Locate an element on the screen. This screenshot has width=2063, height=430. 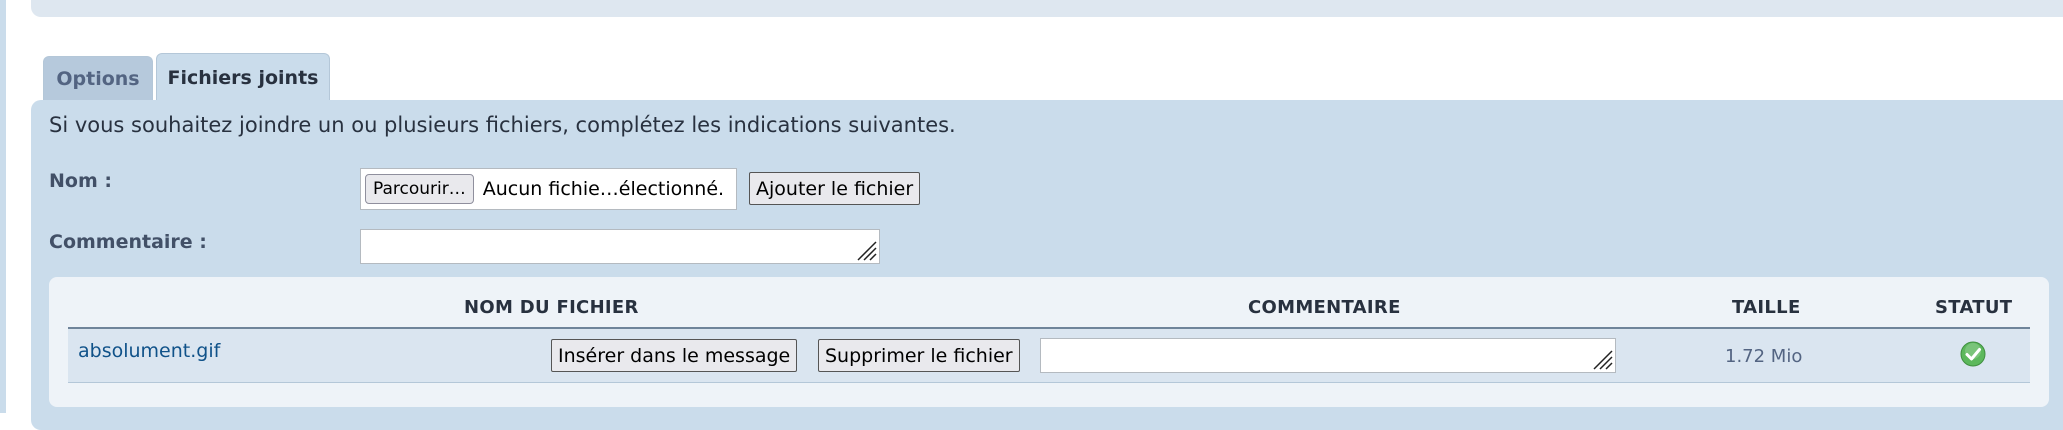
delete-file-button: Supprimer le fichier is located at coordinates (919, 355).